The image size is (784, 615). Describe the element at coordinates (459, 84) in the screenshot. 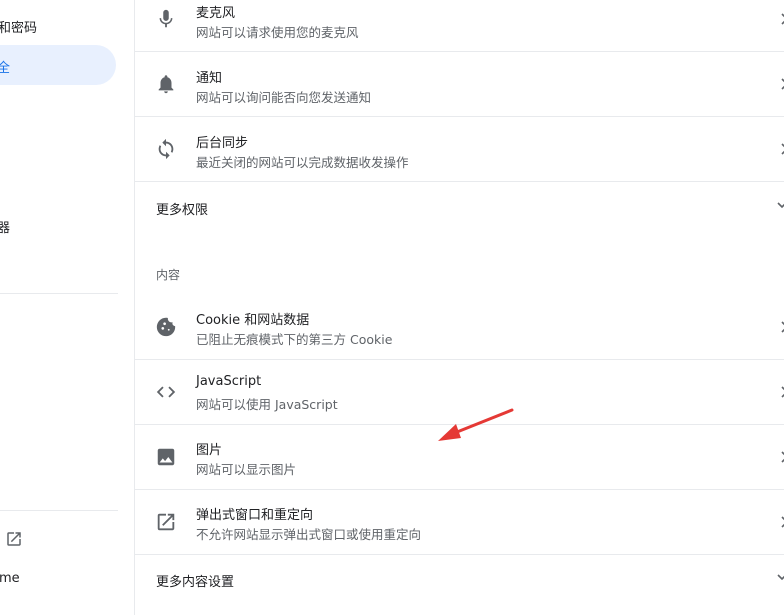

I see `permission-row-notifications: 通知 网站可以询问能否向您发送通知` at that location.